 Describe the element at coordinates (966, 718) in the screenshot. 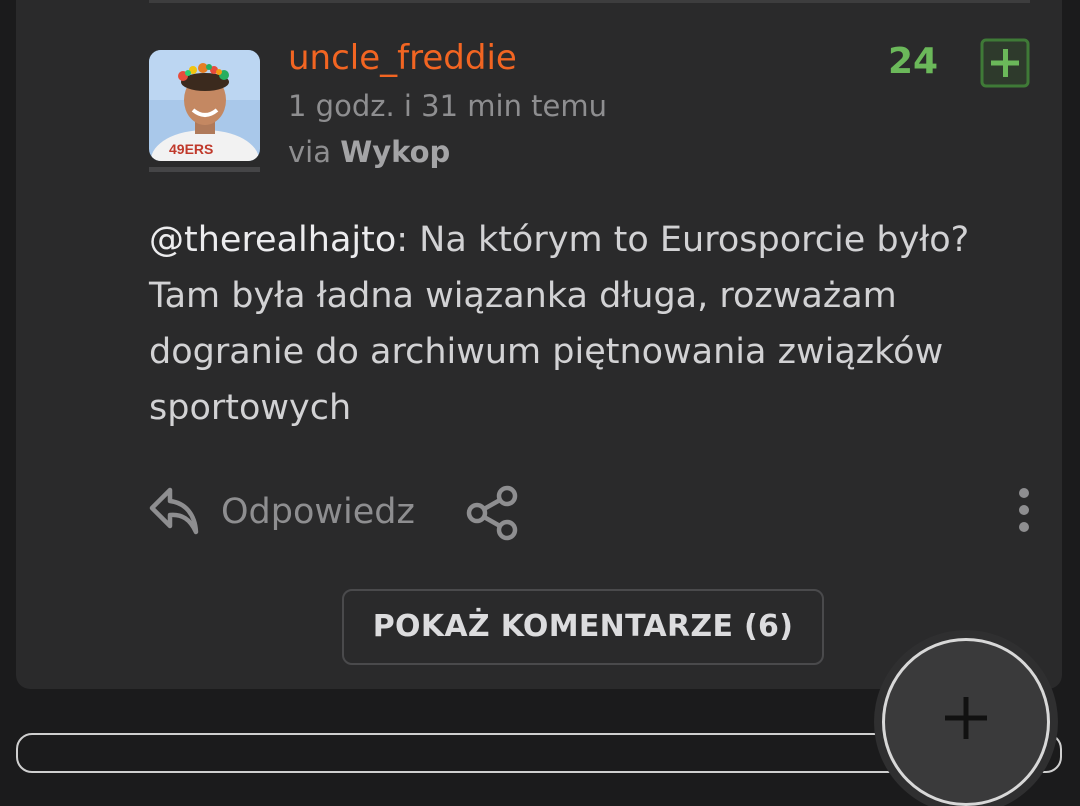

I see `plus-icon` at that location.